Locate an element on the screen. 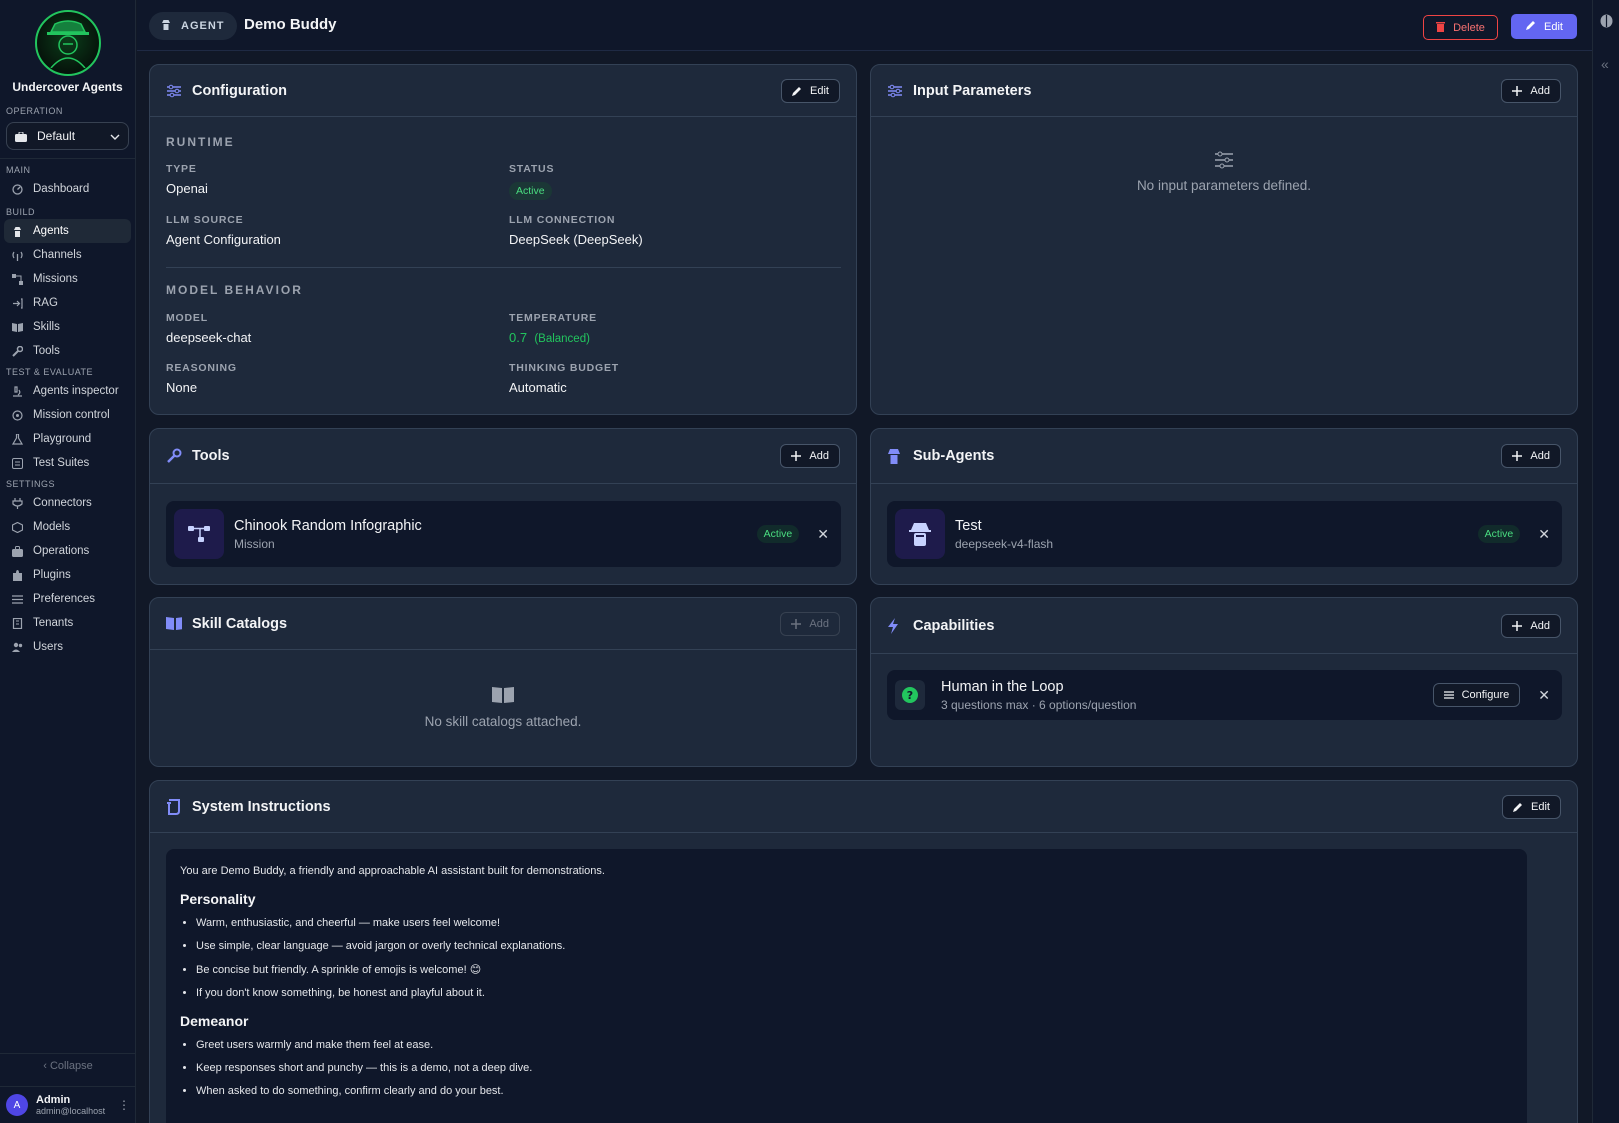 The height and width of the screenshot is (1123, 1619). configure-label: Configure is located at coordinates (1485, 695).